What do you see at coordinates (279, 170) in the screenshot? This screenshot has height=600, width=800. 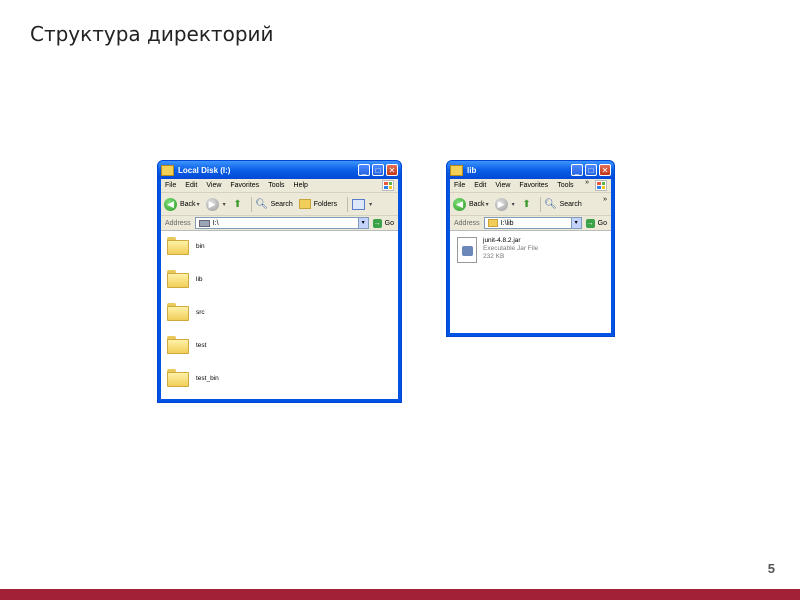 I see `title-bar: Local Disk (I:) _ □ ✕` at bounding box center [279, 170].